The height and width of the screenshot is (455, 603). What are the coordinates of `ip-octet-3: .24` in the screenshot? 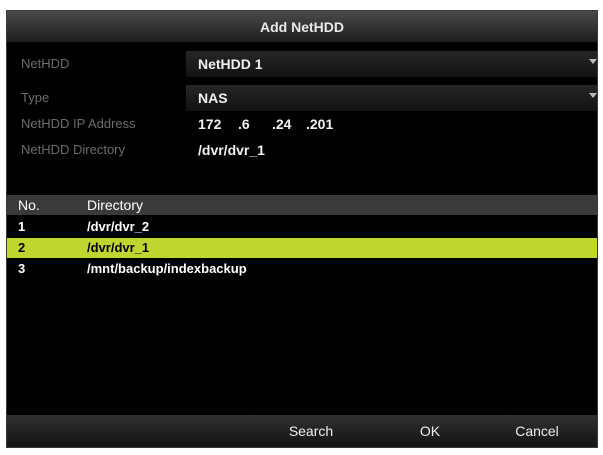 It's located at (289, 124).